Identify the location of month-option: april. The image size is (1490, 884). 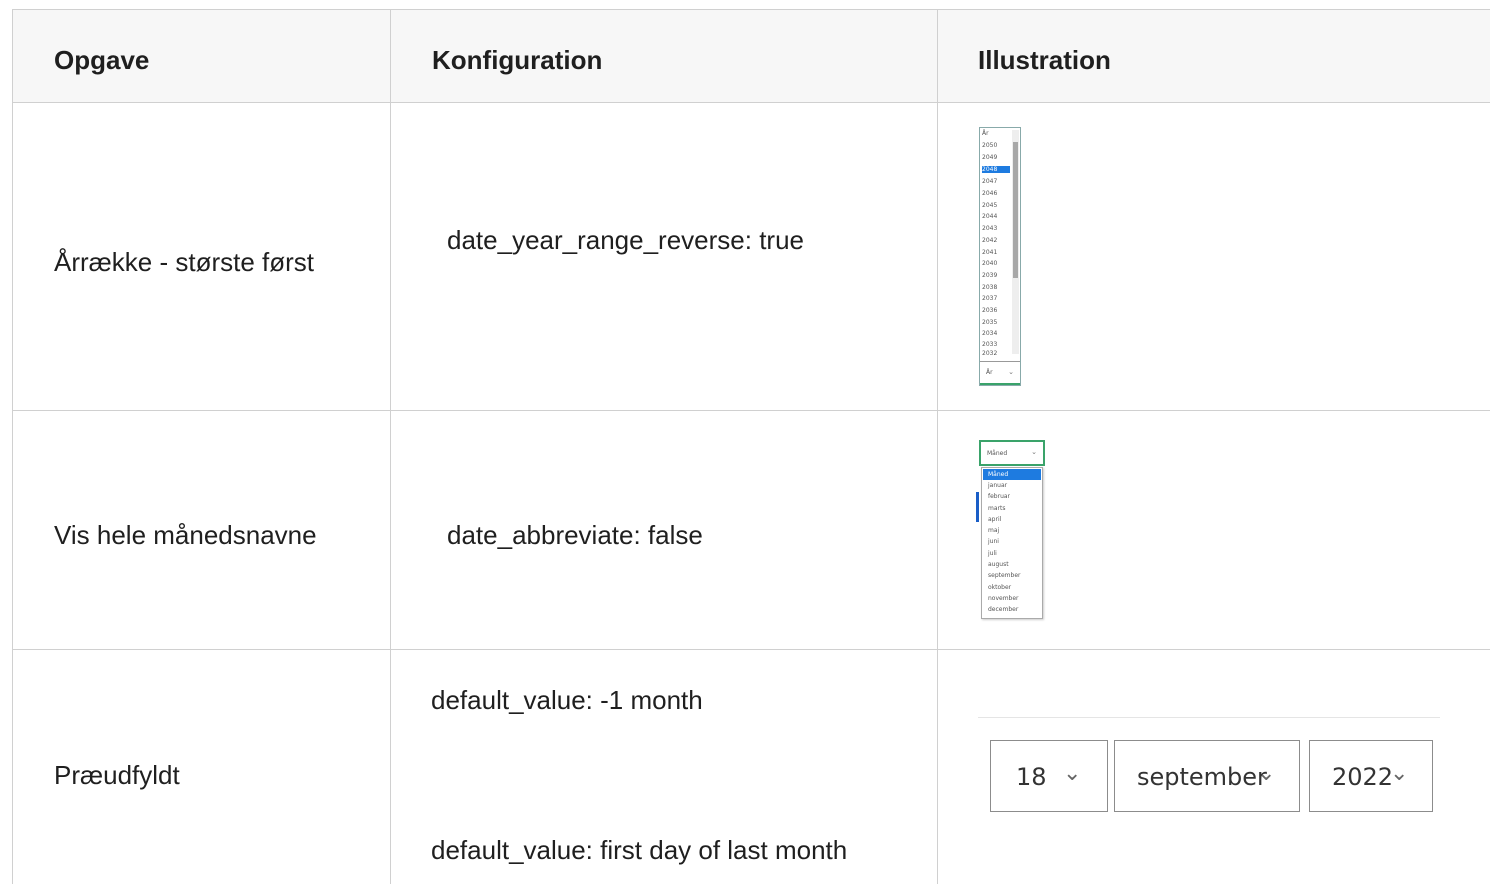
(995, 519).